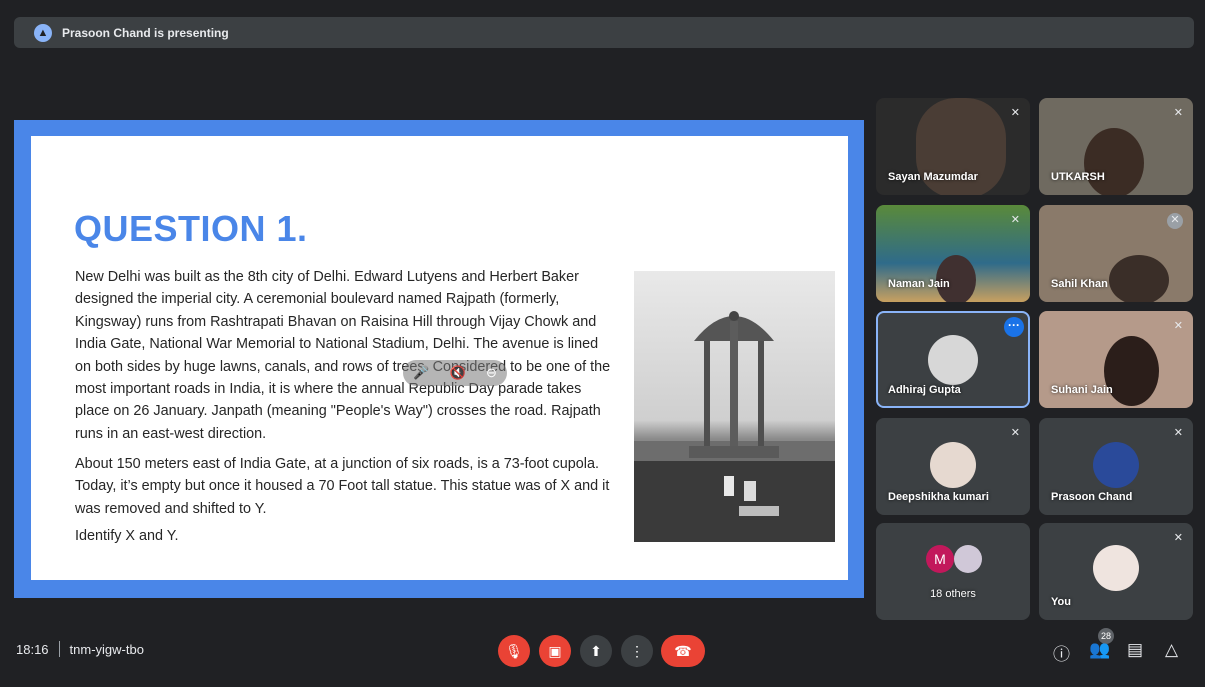 The width and height of the screenshot is (1205, 687). I want to click on meeting-info: 18:16 tnm-yigw-tbo, so click(80, 649).